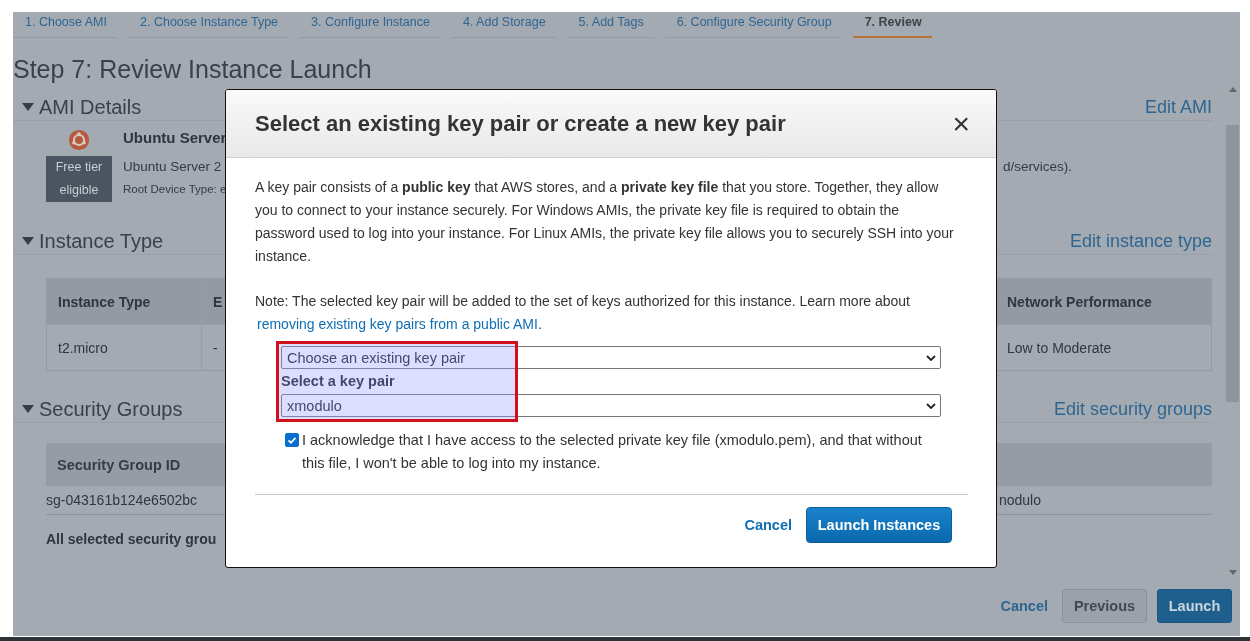 This screenshot has height=641, width=1250. I want to click on scroll-up-icon, so click(1232, 89).